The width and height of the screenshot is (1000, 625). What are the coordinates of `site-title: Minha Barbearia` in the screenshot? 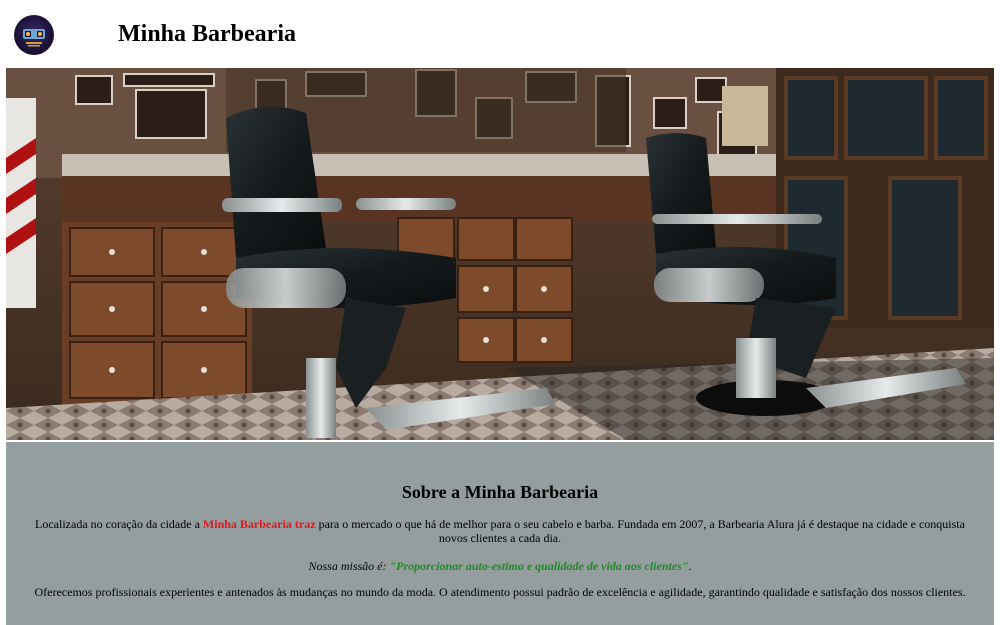 It's located at (207, 34).